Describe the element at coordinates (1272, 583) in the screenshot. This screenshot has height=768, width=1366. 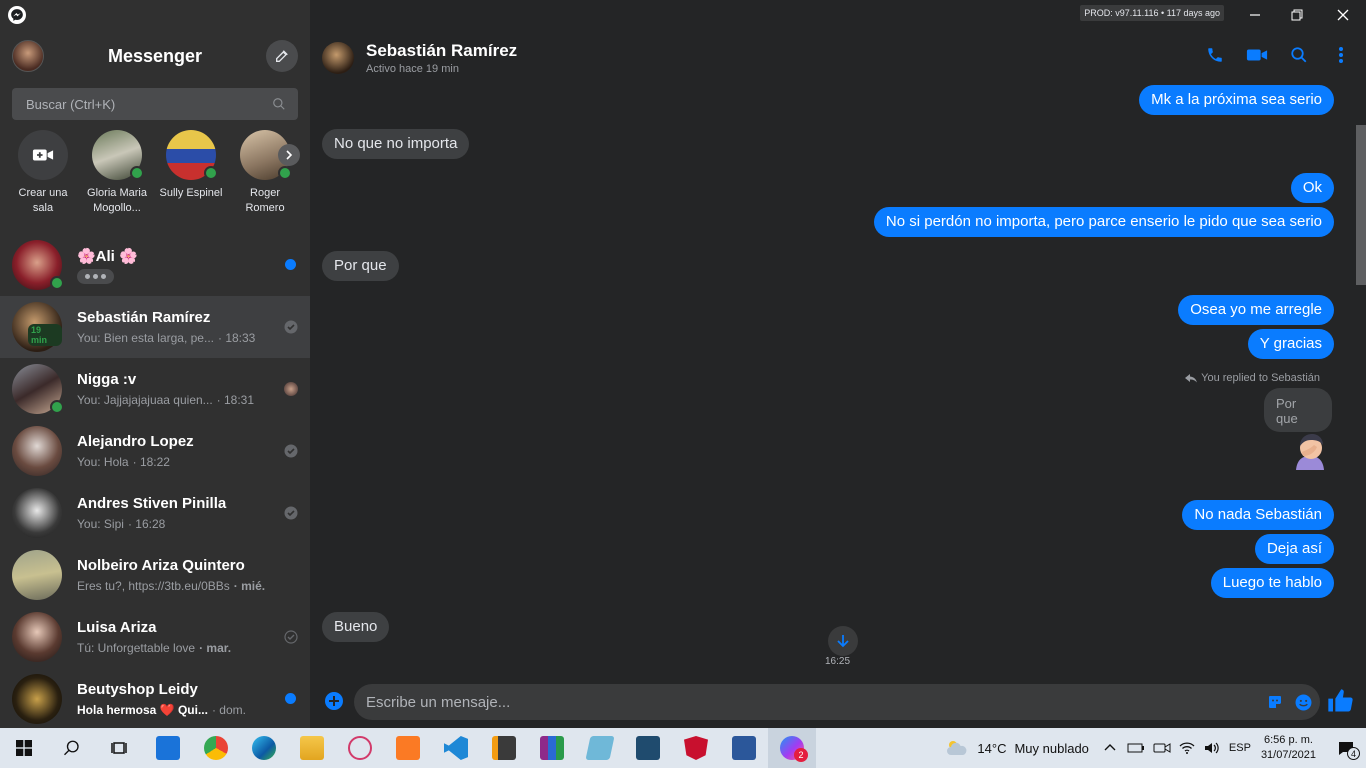
I see `outgoing-message: Luego te hablo` at that location.